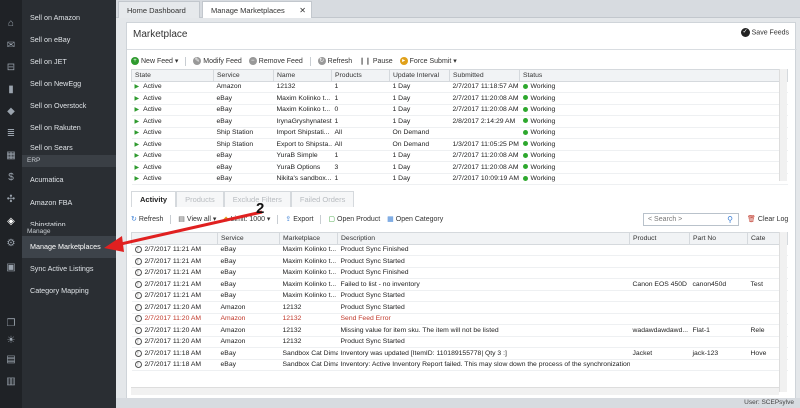 Image resolution: width=800 pixels, height=408 pixels. What do you see at coordinates (354, 220) in the screenshot?
I see `open-product-button: ▢ Open Product` at bounding box center [354, 220].